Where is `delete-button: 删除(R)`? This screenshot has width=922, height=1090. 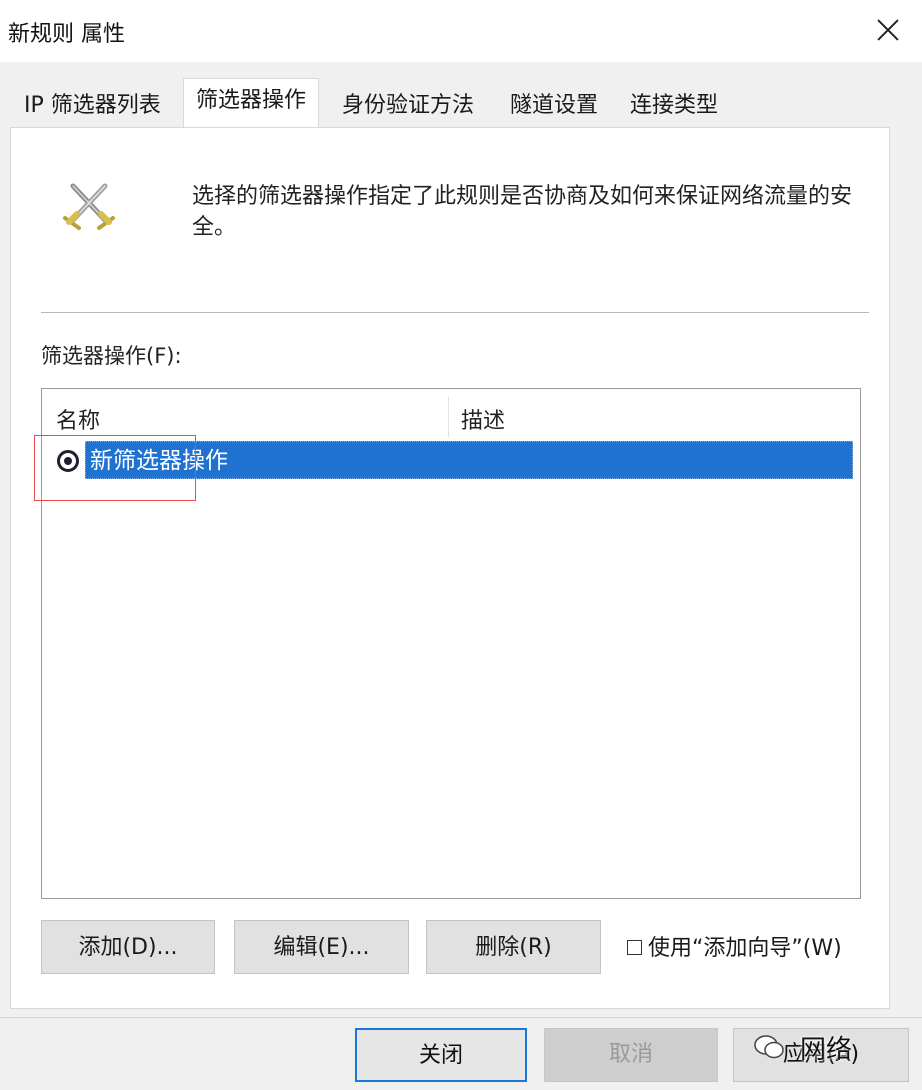 delete-button: 删除(R) is located at coordinates (513, 947).